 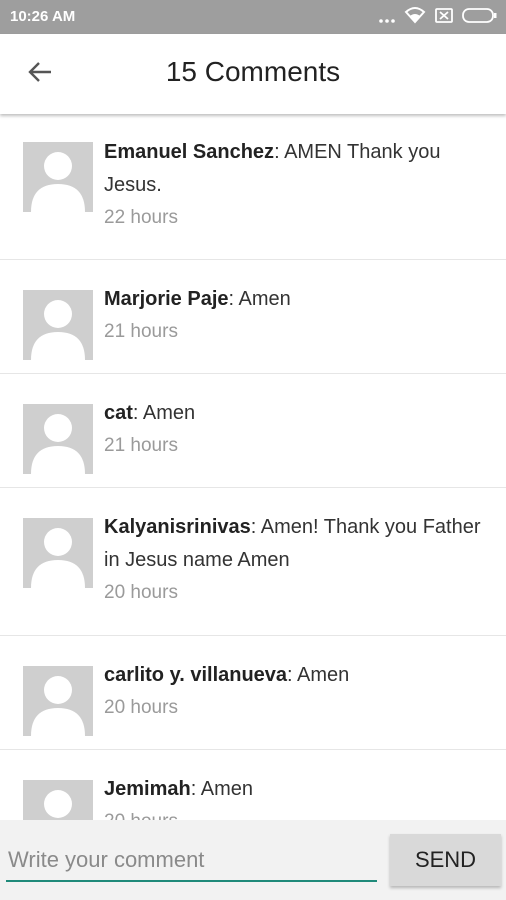 What do you see at coordinates (177, 527) in the screenshot?
I see `comment-author: Kalyanisrinivas` at bounding box center [177, 527].